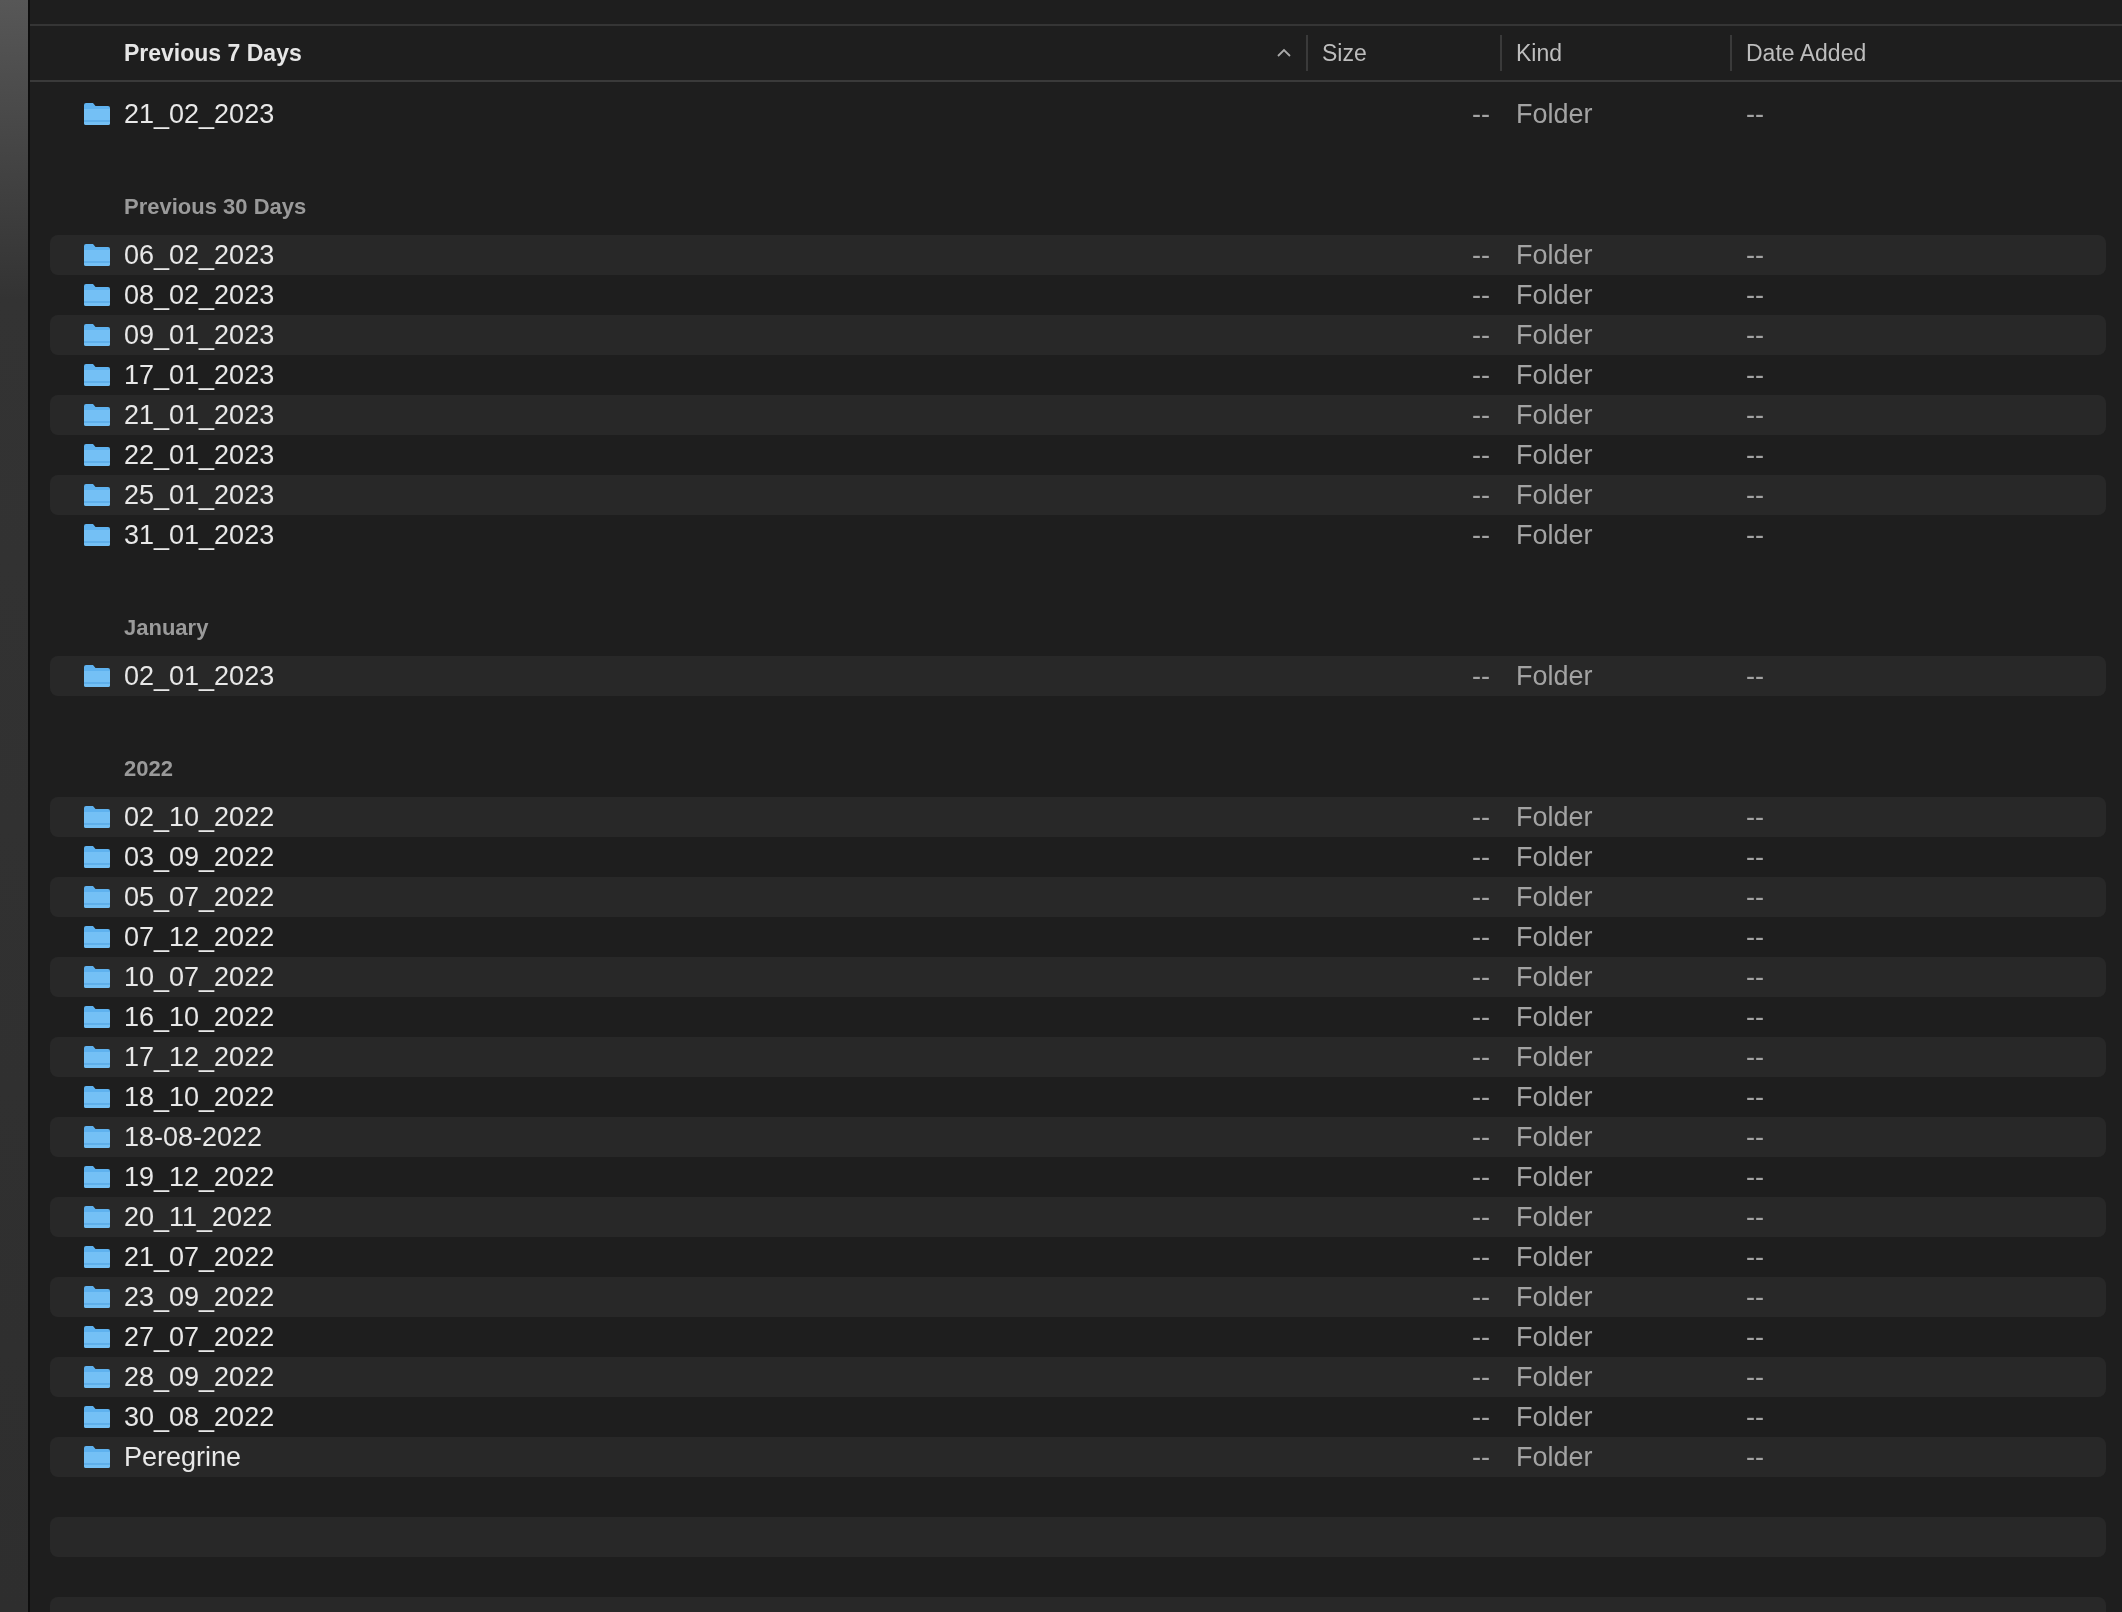 The image size is (2122, 1612). Describe the element at coordinates (712, 977) in the screenshot. I see `file-name: 10_07_2022` at that location.